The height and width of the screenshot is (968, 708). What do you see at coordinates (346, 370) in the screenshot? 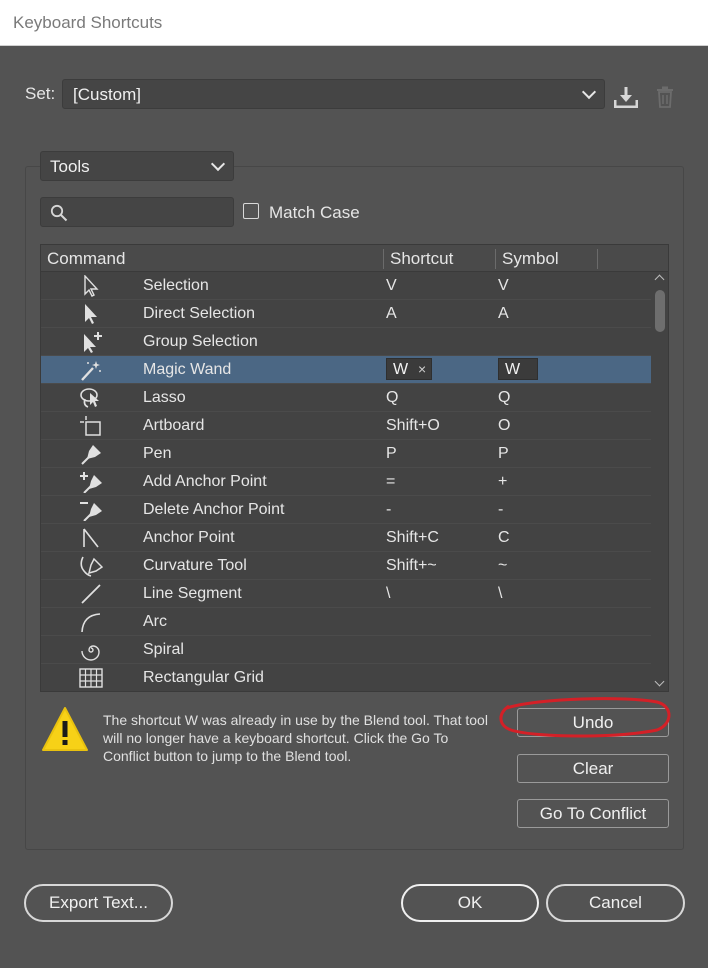
I see `table-row: Magic Wand W × W` at bounding box center [346, 370].